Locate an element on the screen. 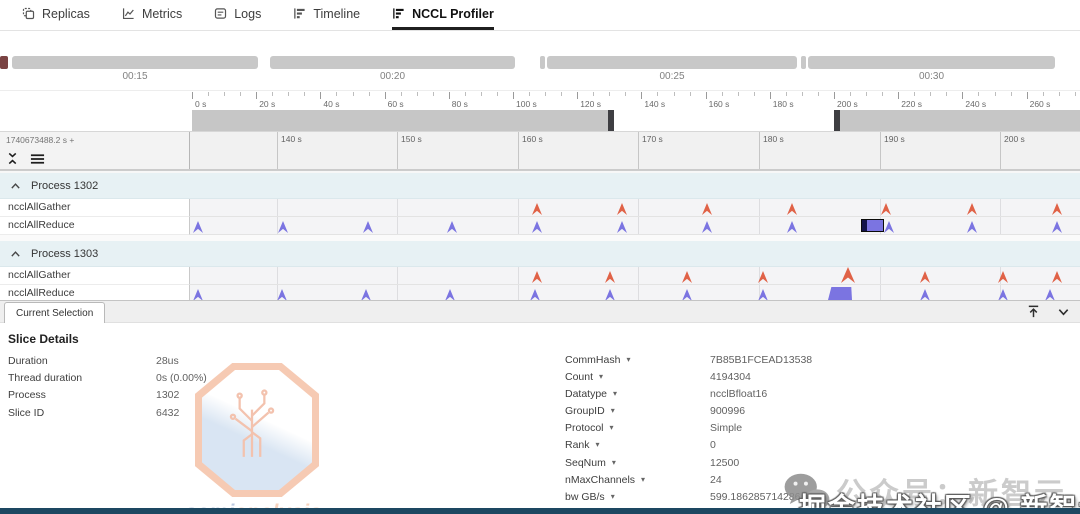 This screenshot has height=514, width=1080. ruler-tick-label: 240 s is located at coordinates (976, 104).